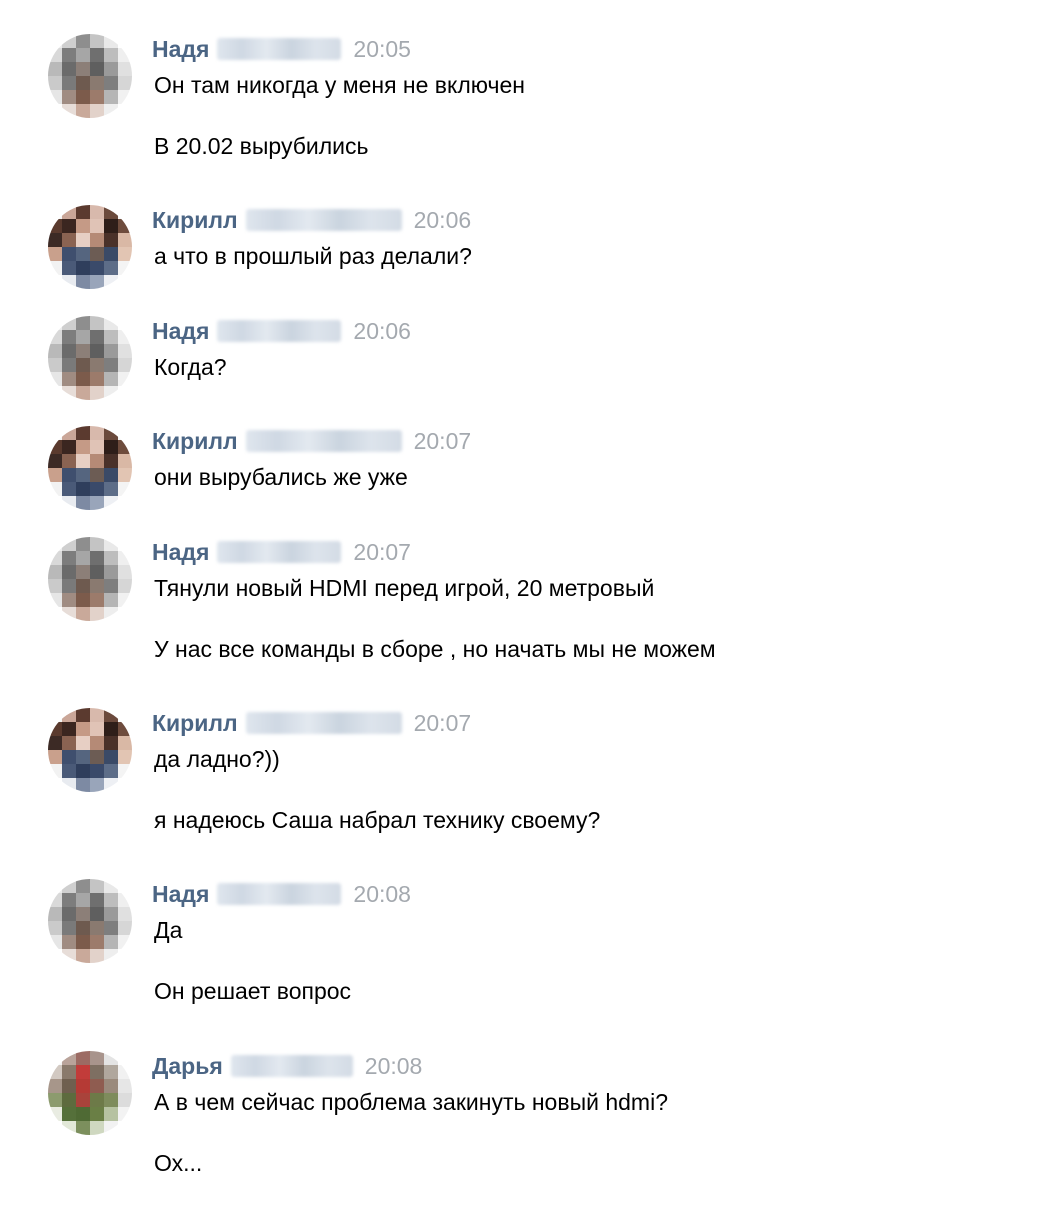  I want to click on blurred-surname, so click(279, 331).